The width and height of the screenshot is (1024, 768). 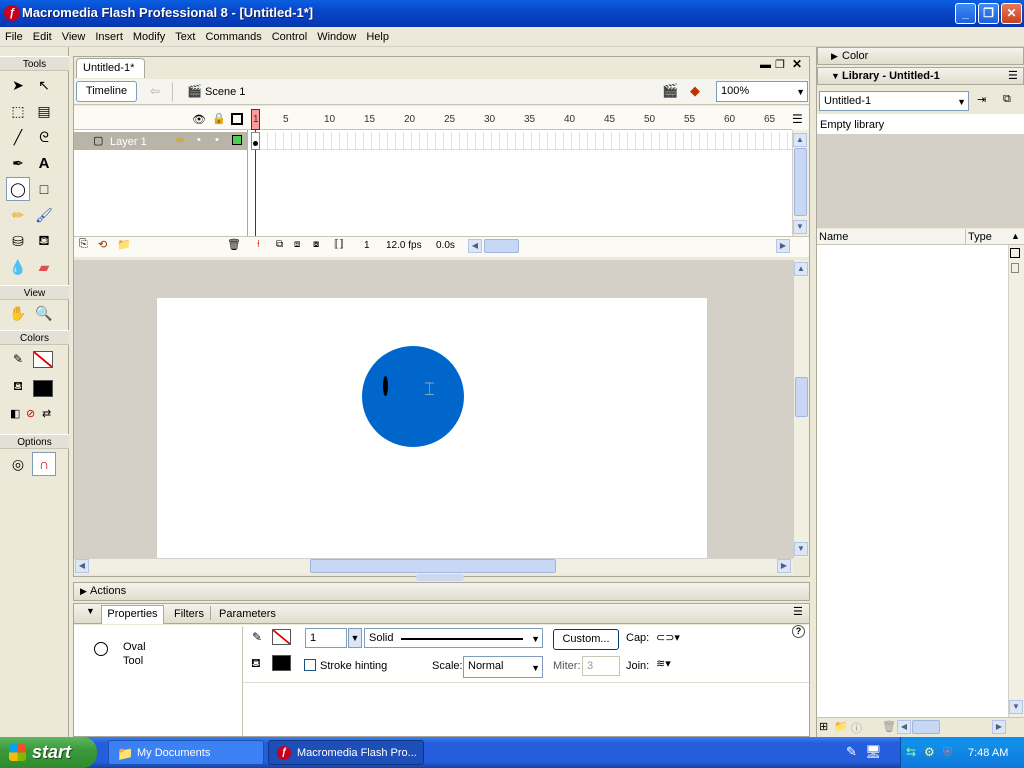 I want to click on doc-restore-icon: ❐, so click(x=780, y=64).